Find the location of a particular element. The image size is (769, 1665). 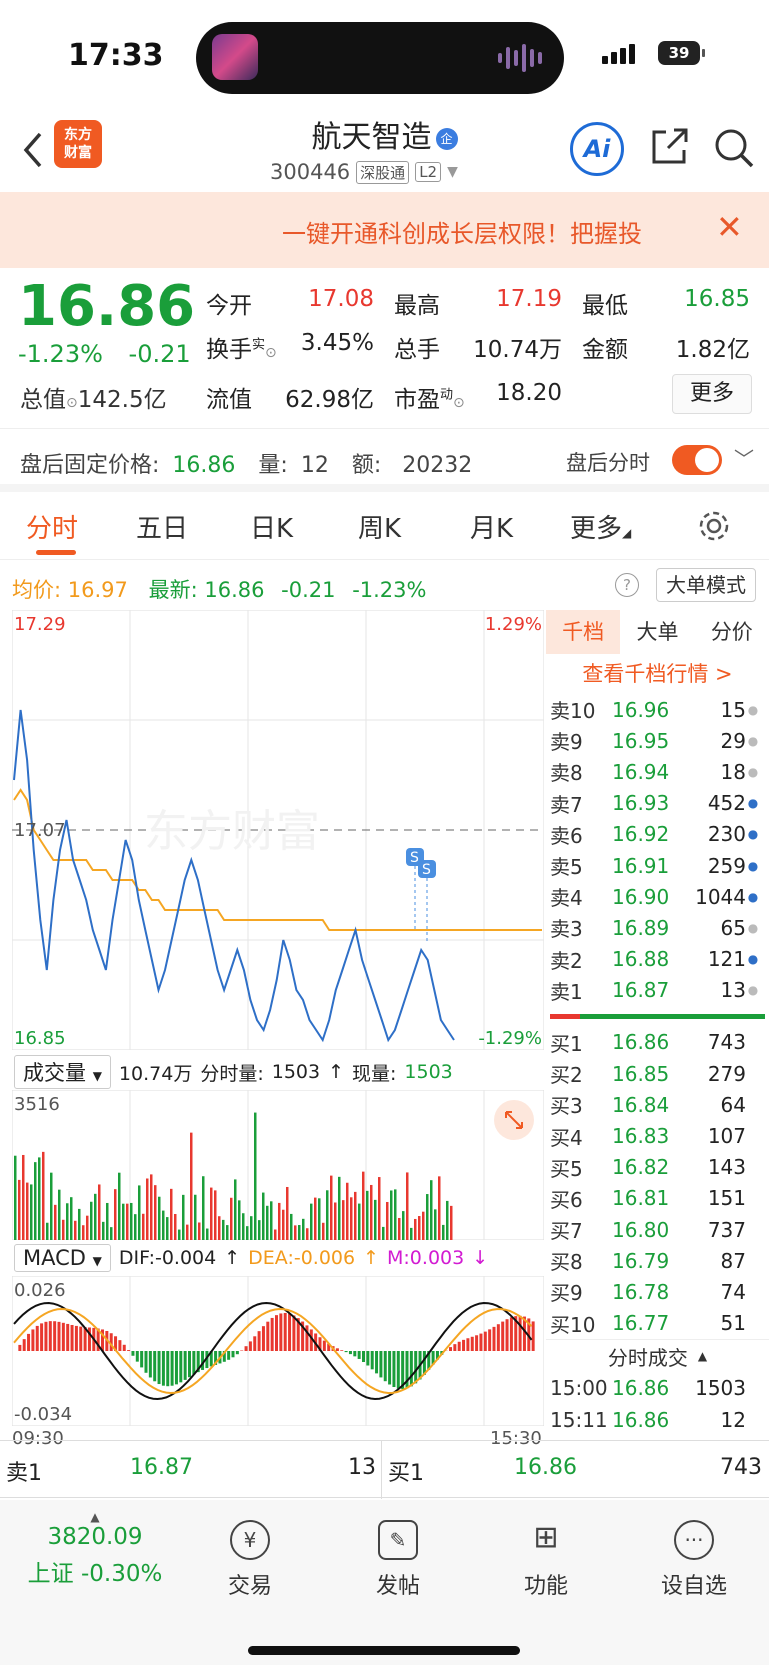

more-button: 更多 is located at coordinates (712, 394).